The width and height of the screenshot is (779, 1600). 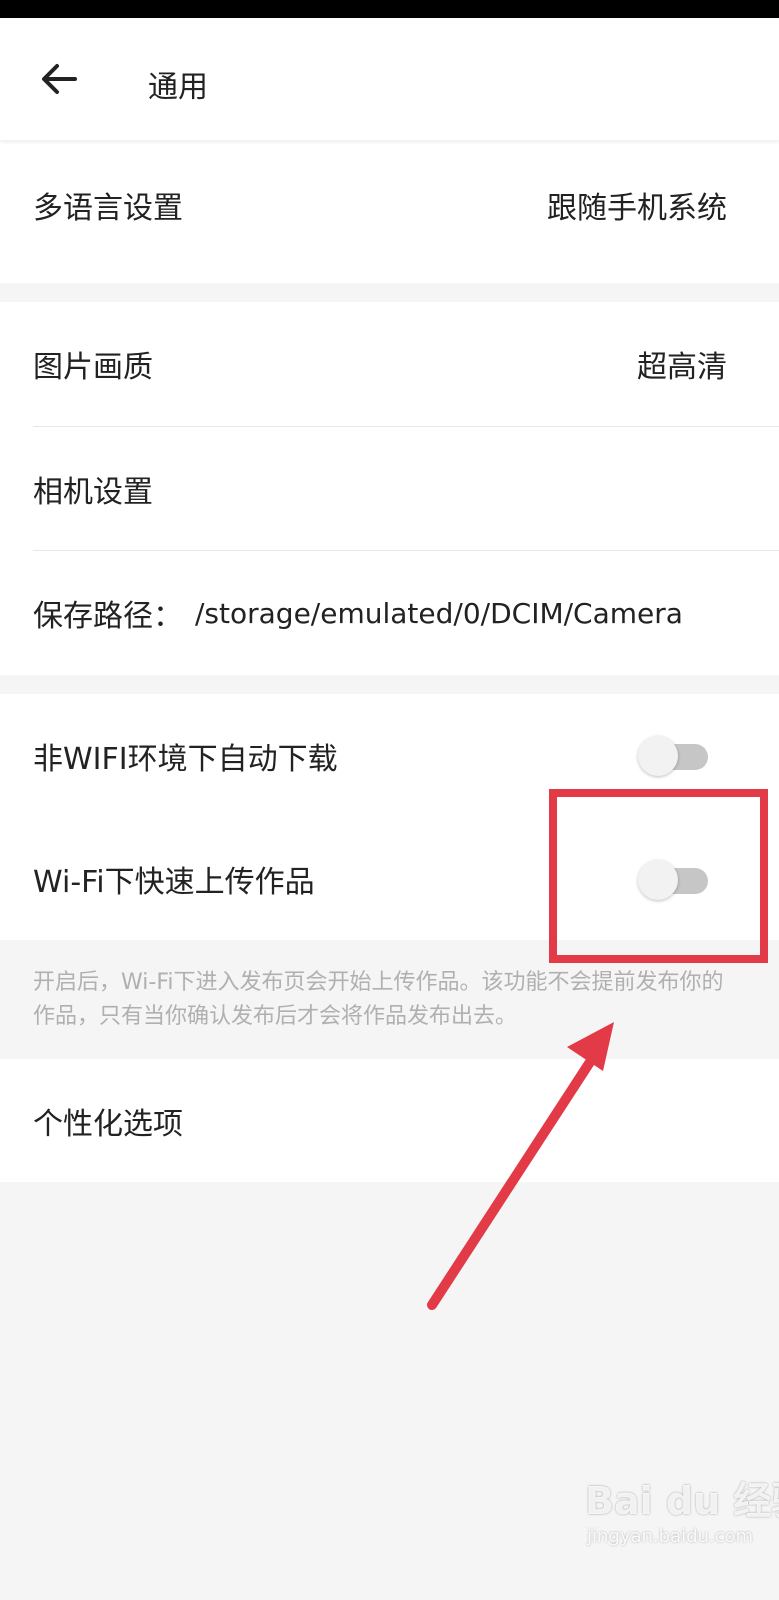 I want to click on watermark-logo: Bai du 经验, so click(x=682, y=1501).